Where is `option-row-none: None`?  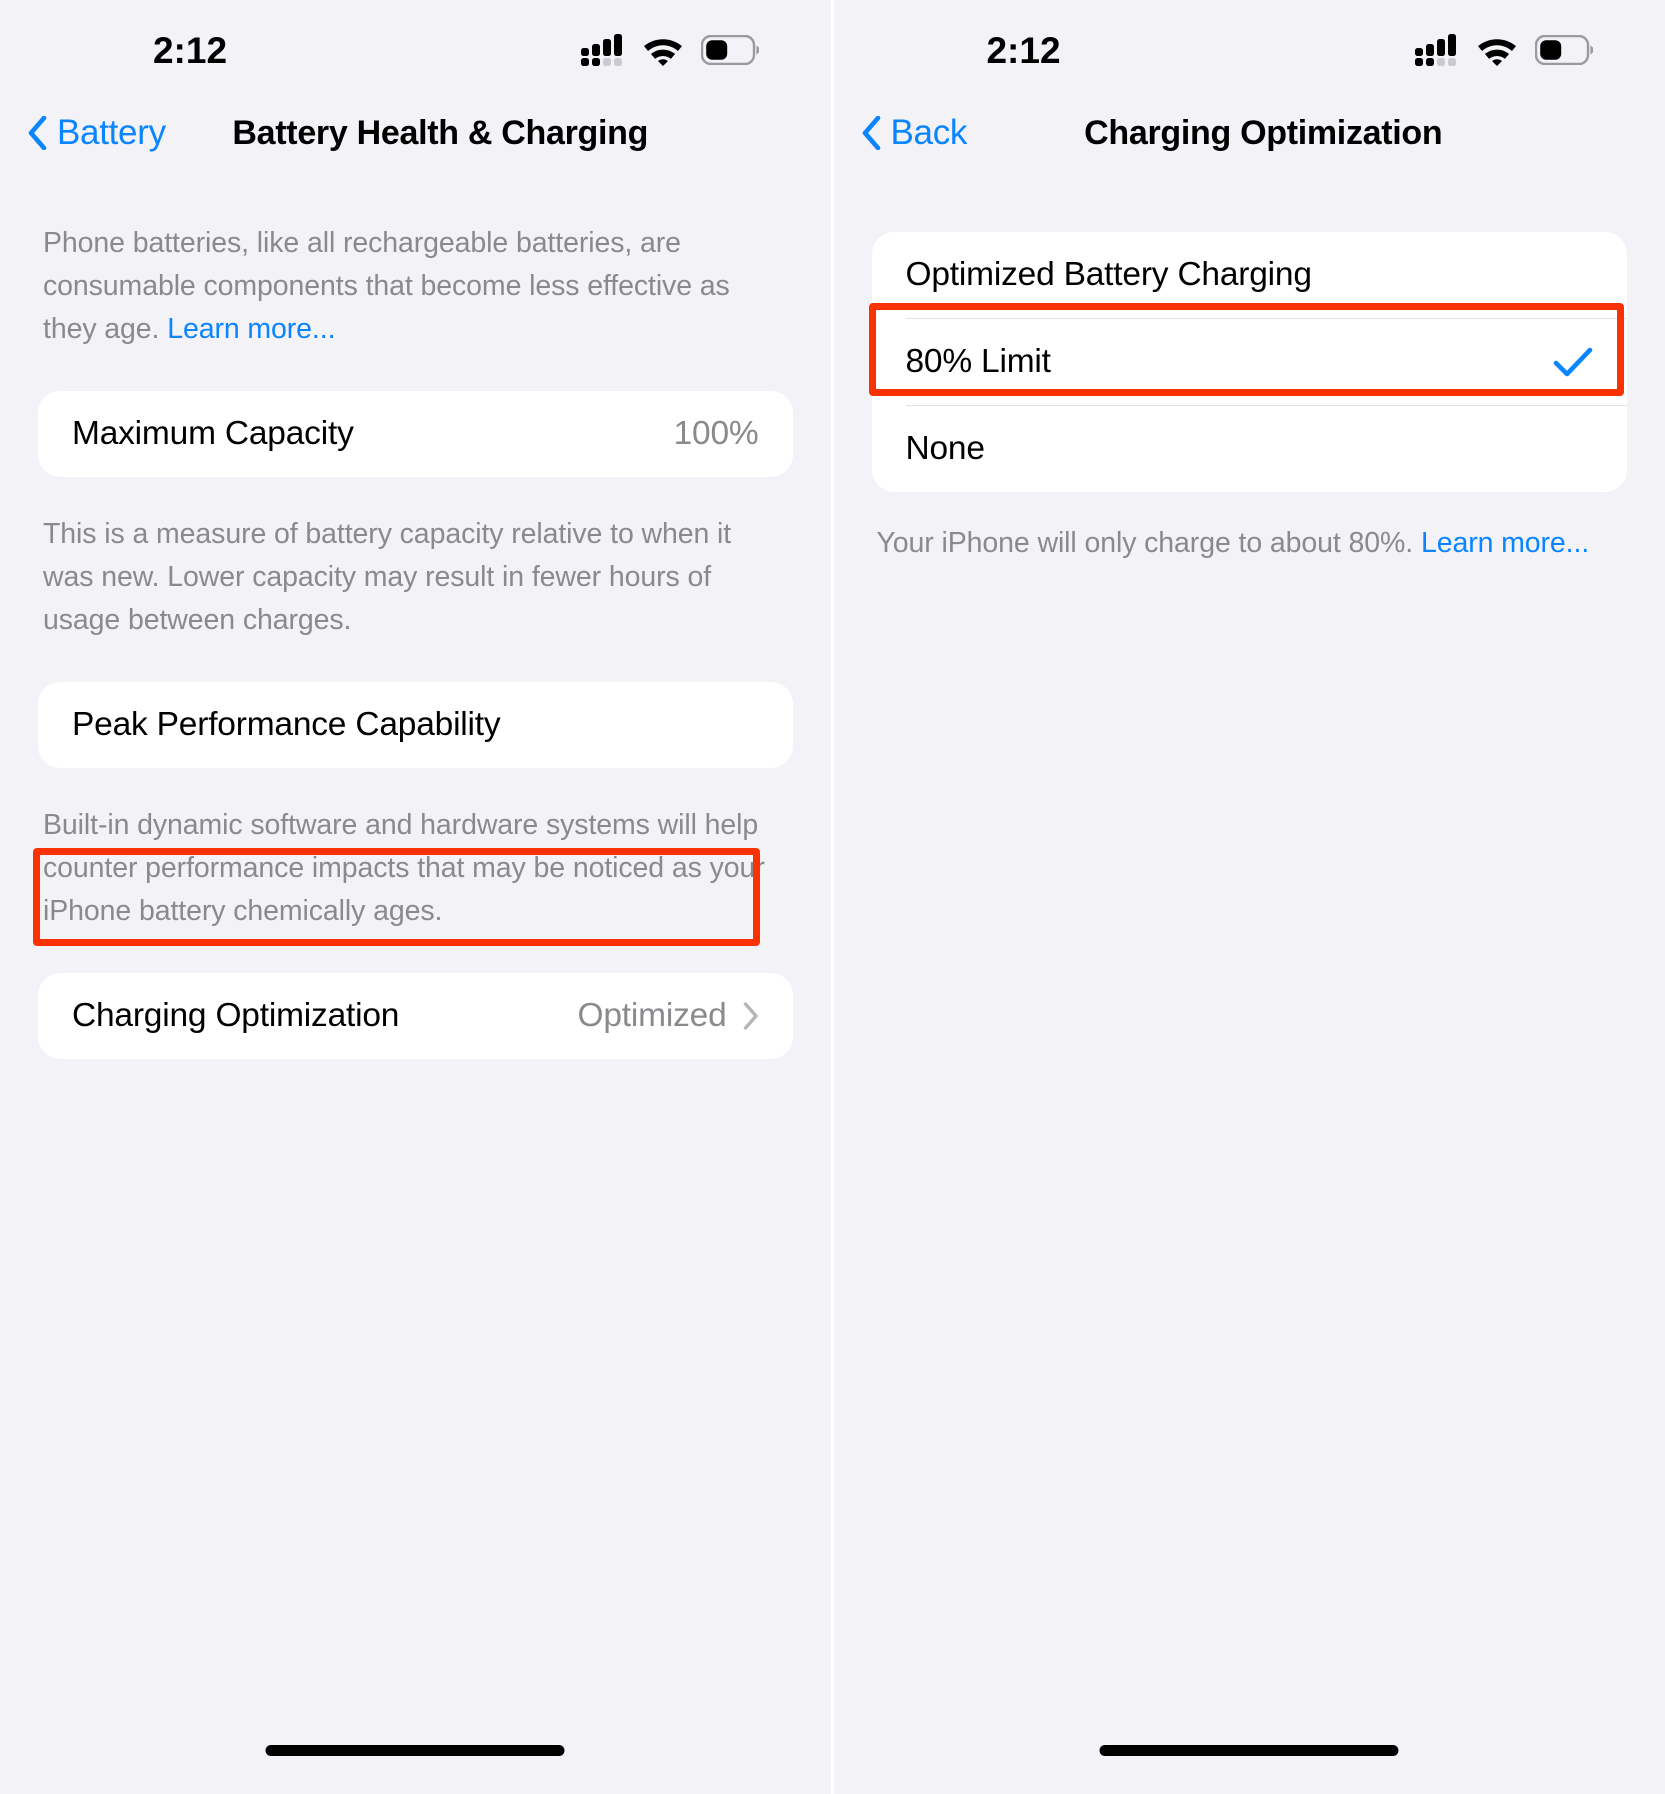
option-row-none: None is located at coordinates (1250, 449).